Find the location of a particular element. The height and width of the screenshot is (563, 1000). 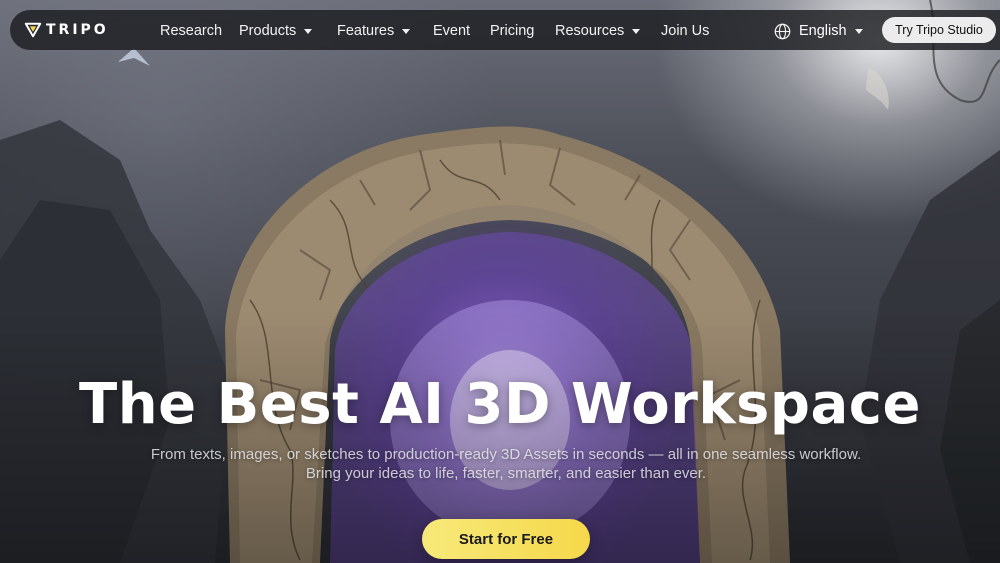

nav-item-join-us: Join Us is located at coordinates (685, 31).